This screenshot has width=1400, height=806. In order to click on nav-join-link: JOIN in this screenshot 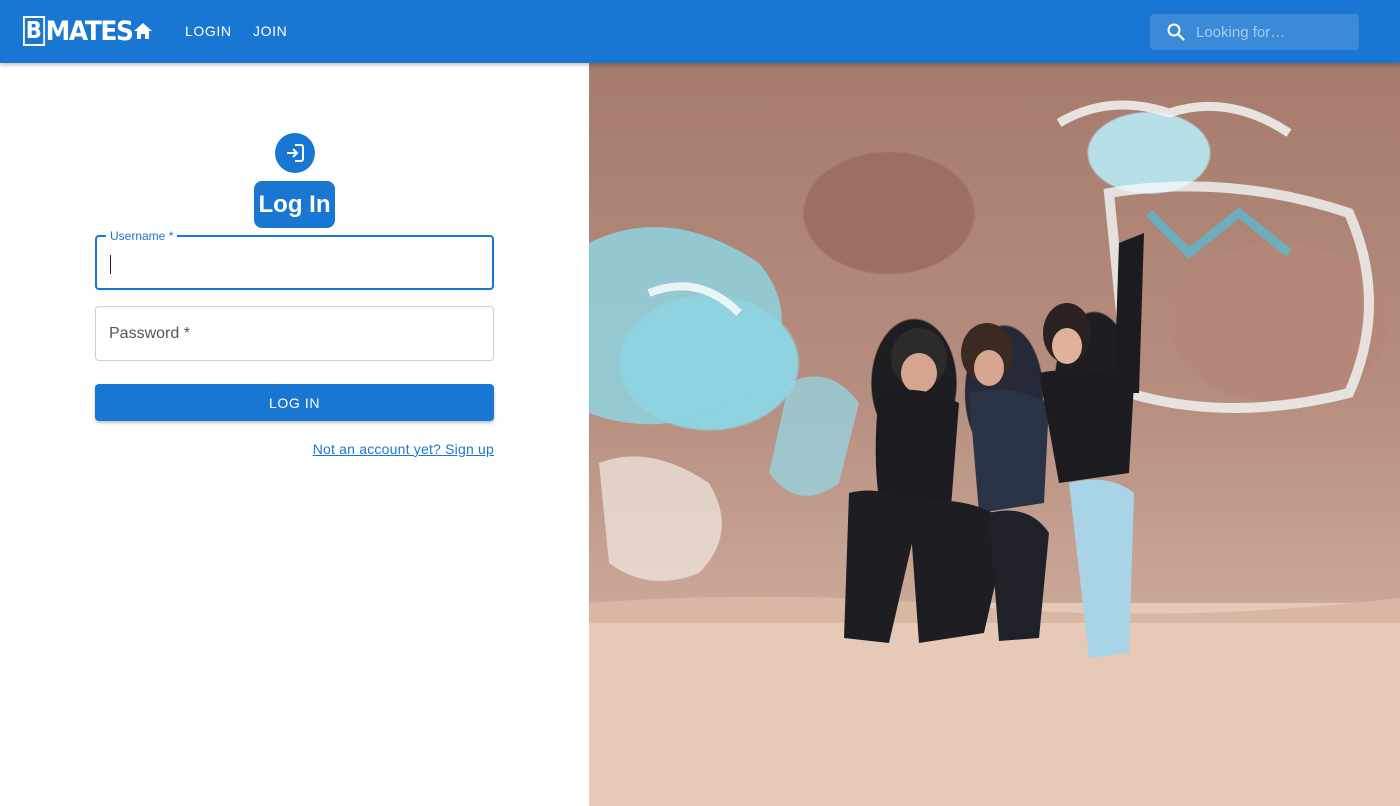, I will do `click(270, 31)`.